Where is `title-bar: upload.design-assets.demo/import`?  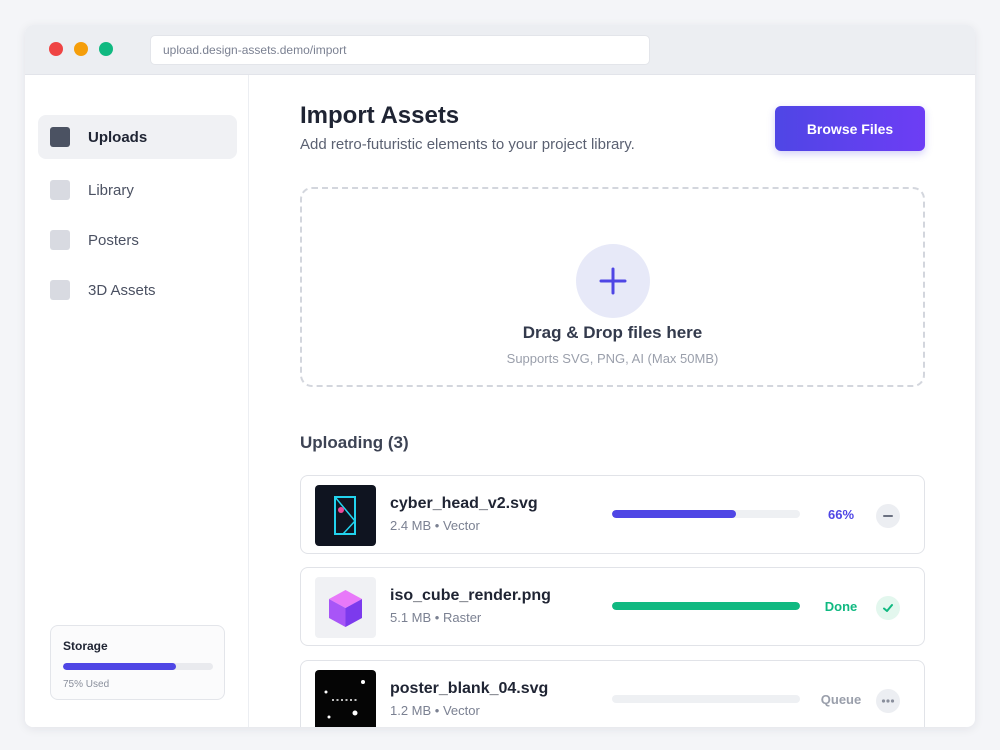 title-bar: upload.design-assets.demo/import is located at coordinates (500, 50).